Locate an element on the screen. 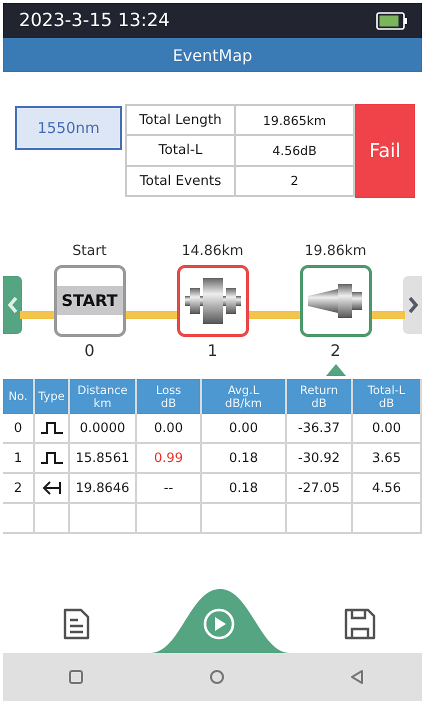 The image size is (425, 701). event-node: START is located at coordinates (90, 300).